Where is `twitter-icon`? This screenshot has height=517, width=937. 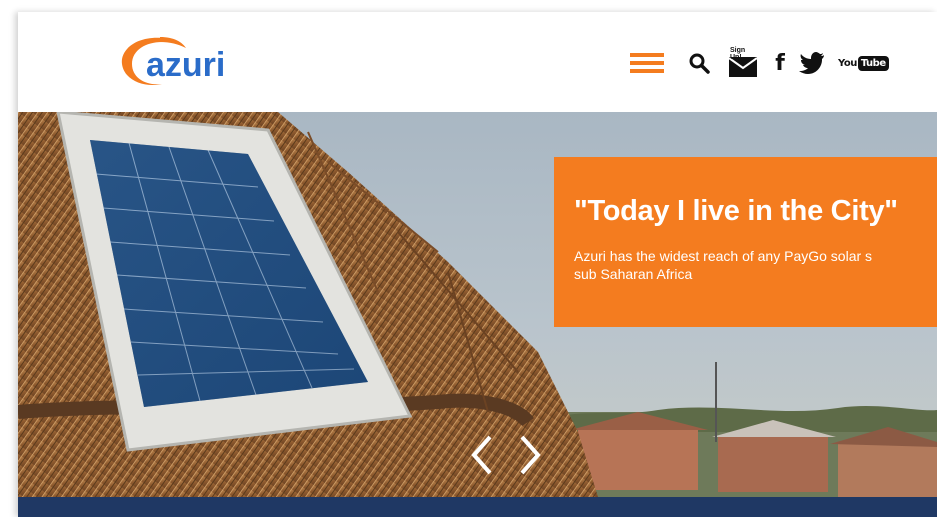
twitter-icon is located at coordinates (812, 63).